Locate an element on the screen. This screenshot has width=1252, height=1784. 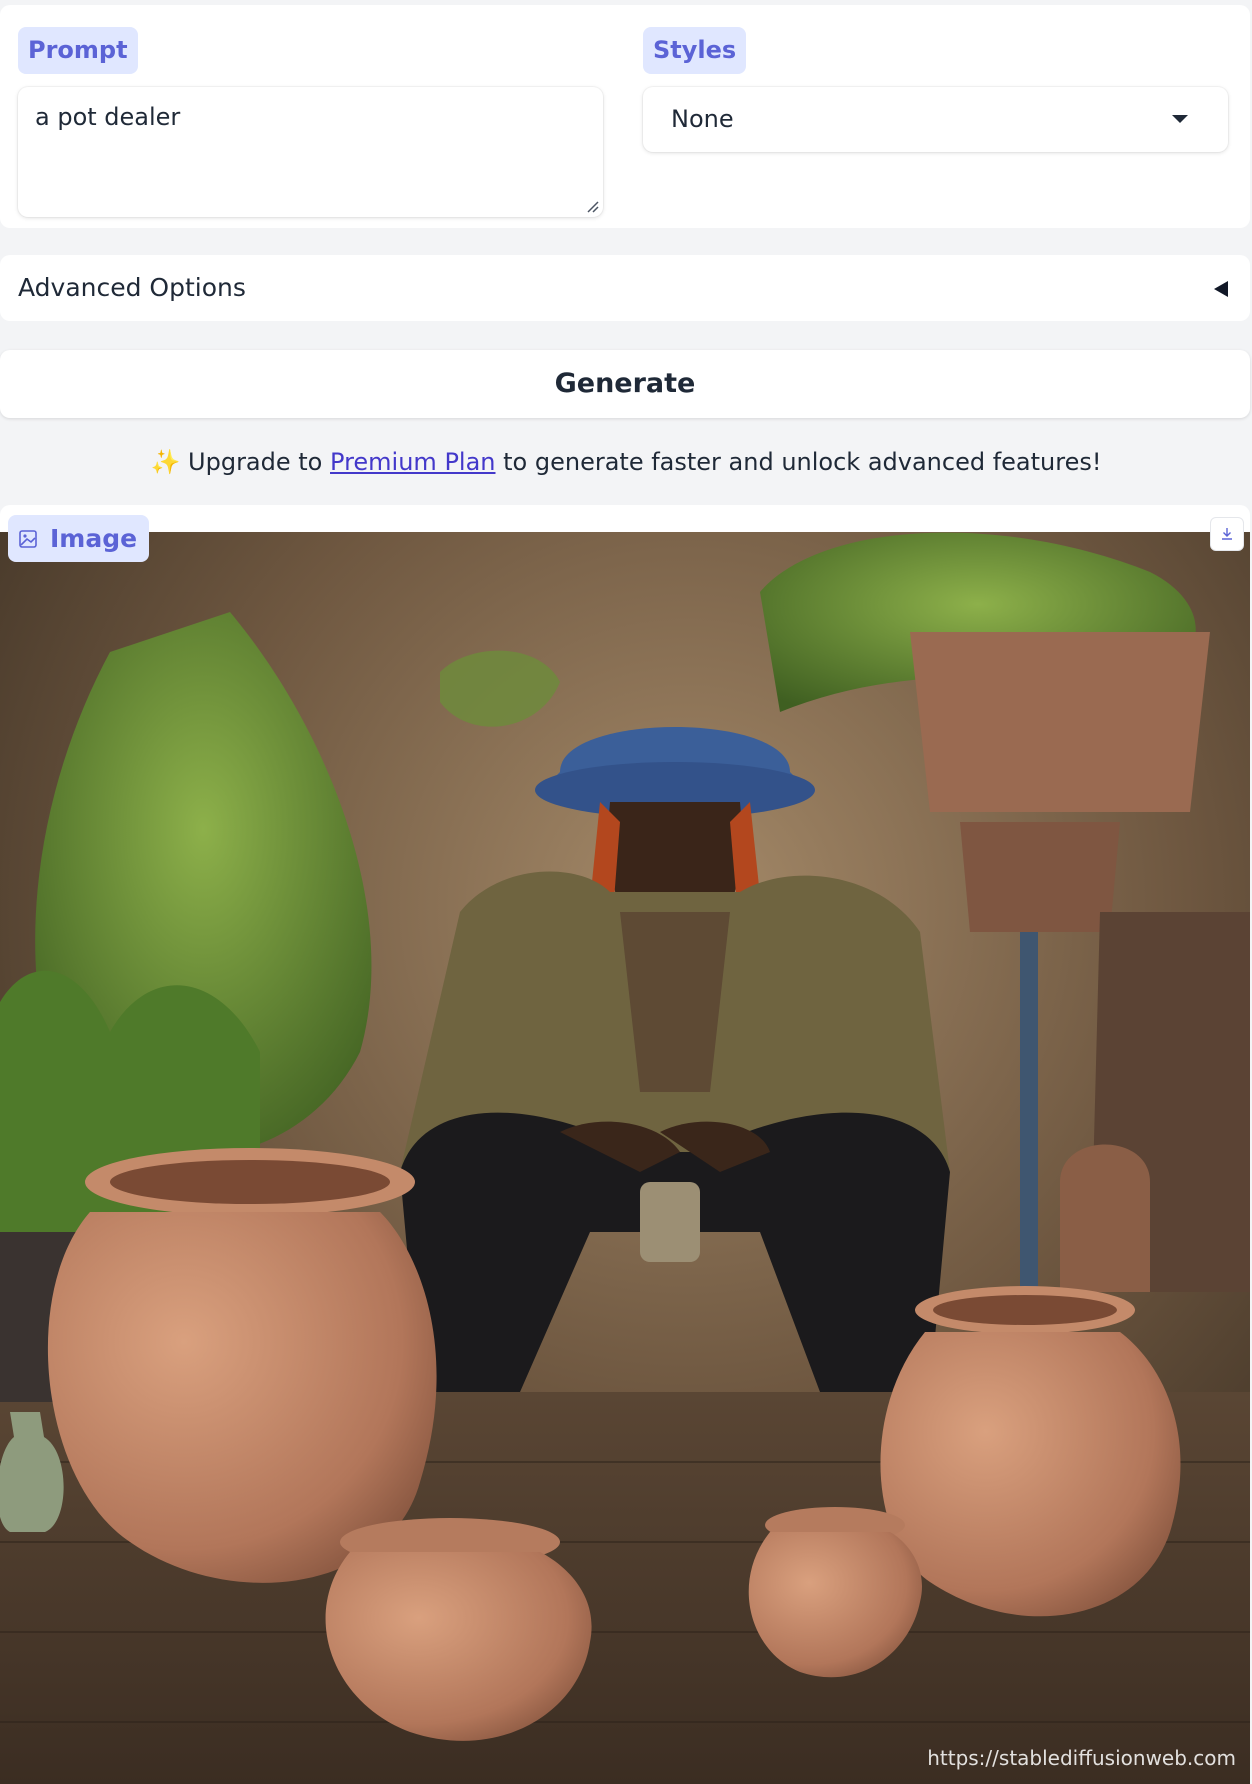
image-label-badge: Image is located at coordinates (79, 538).